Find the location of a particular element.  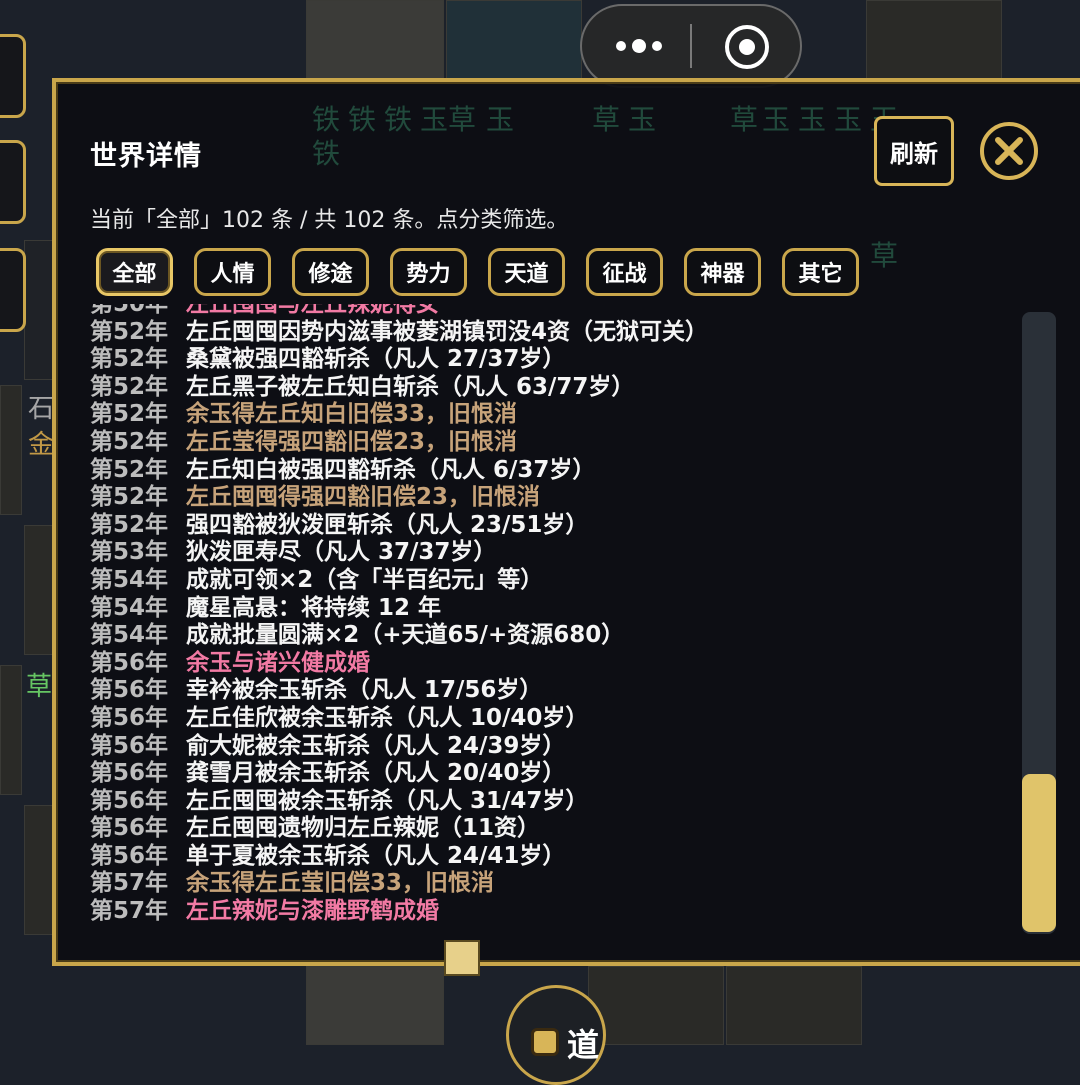

log-entry: 第56年 幸衿被余玉斩杀（凡人 17/56岁） is located at coordinates (399, 691).